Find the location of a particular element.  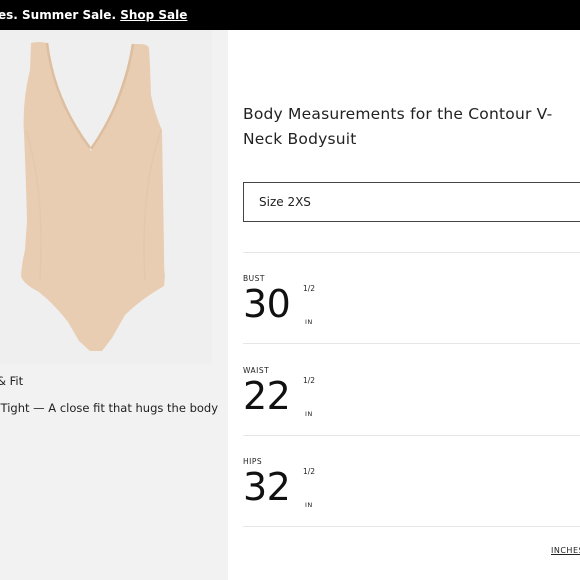

fit-description: : Tight — A close fit that hugs the body is located at coordinates (109, 408).